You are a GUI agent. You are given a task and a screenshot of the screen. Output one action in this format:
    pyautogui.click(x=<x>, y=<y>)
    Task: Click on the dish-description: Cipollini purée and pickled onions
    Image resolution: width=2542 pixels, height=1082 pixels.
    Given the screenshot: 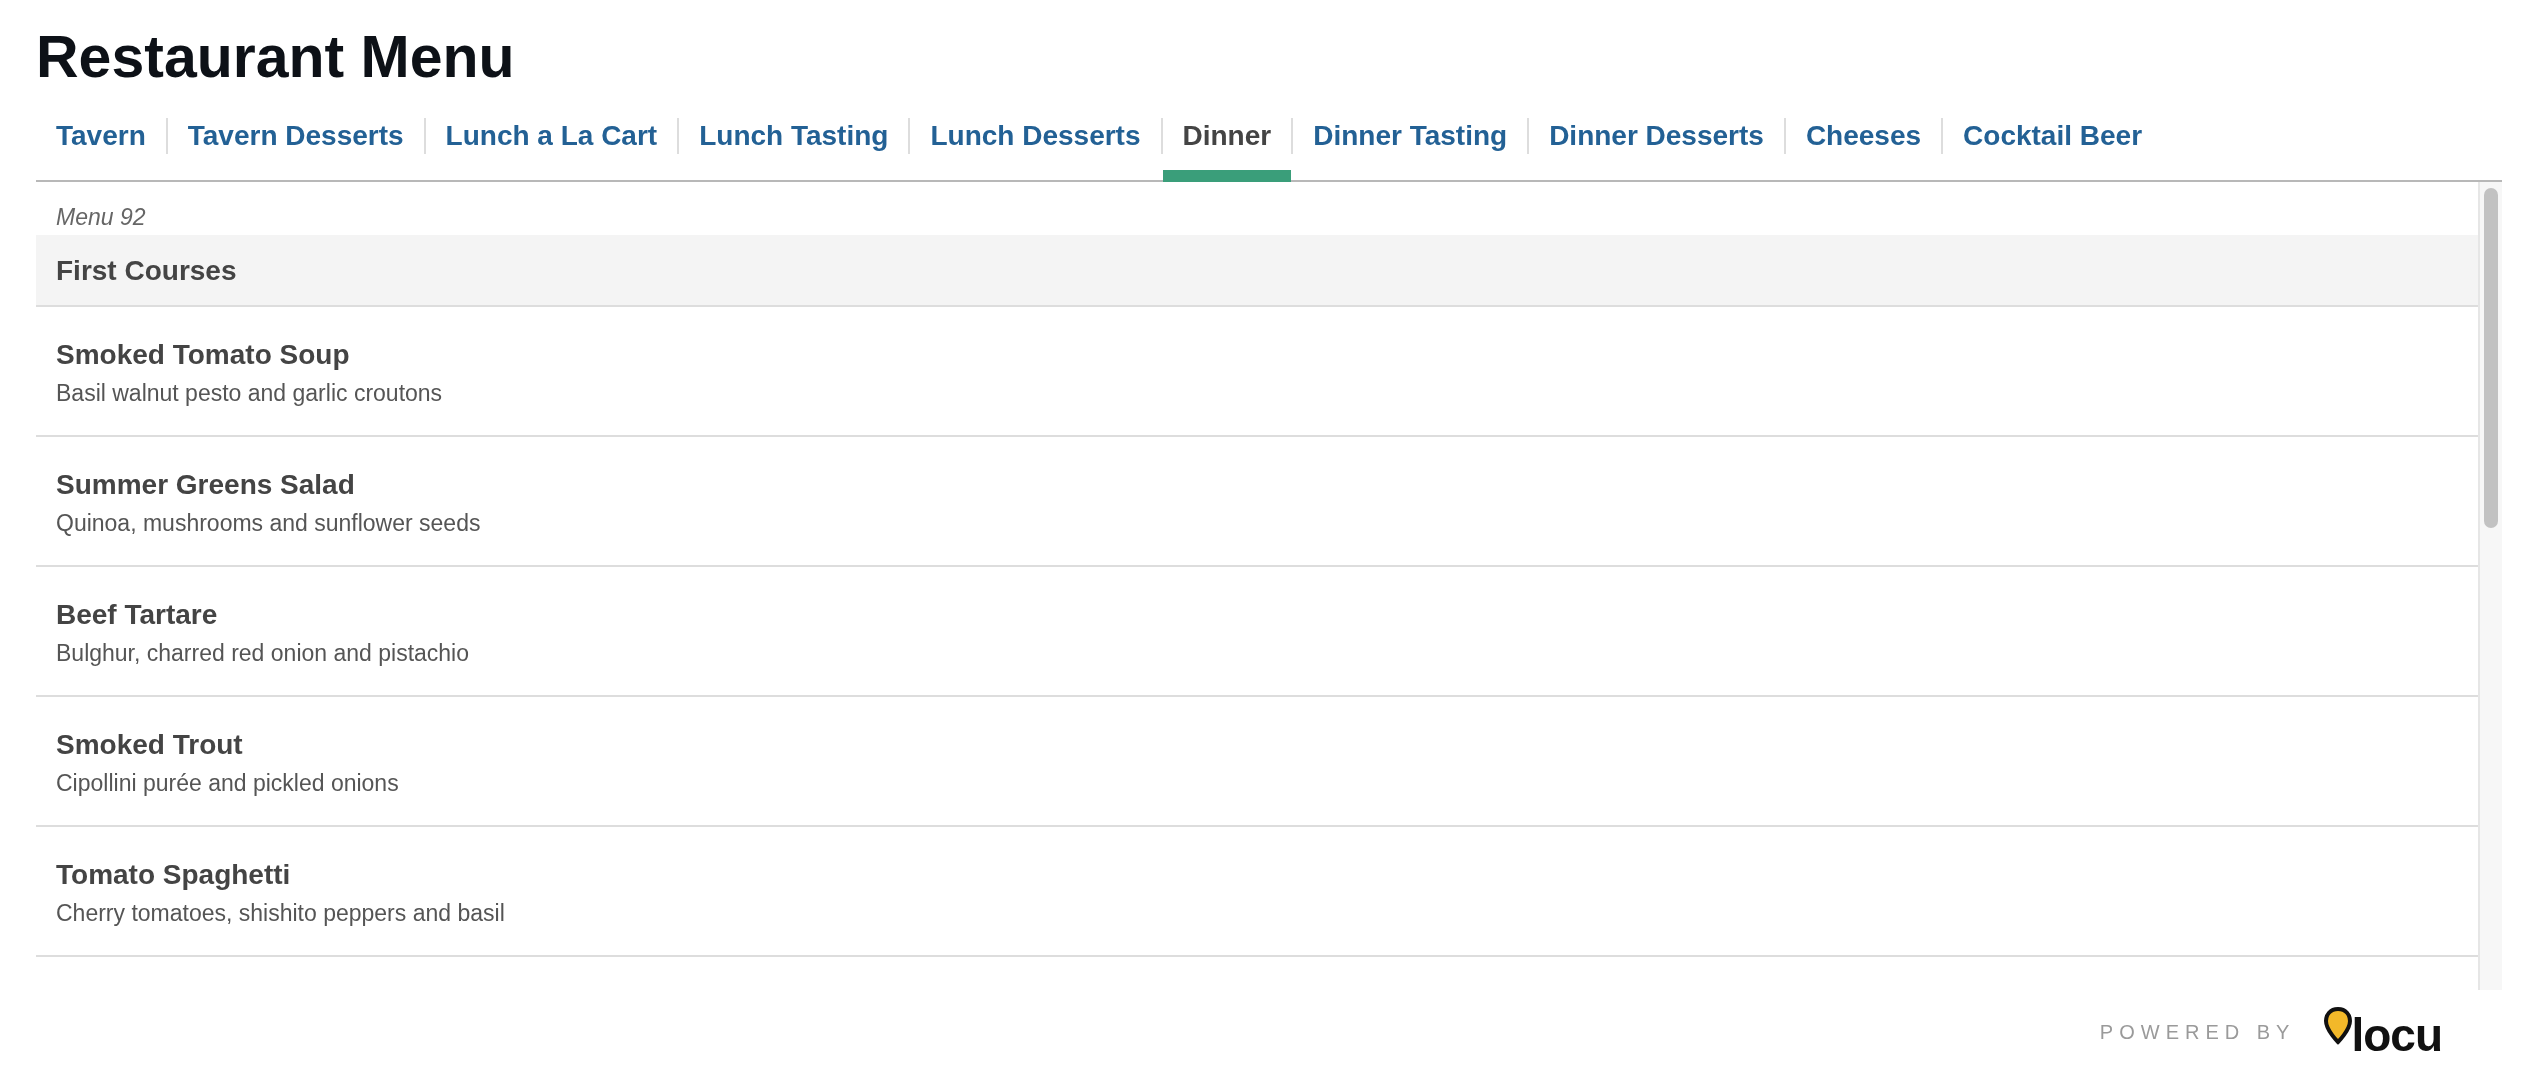 What is the action you would take?
    pyautogui.click(x=227, y=783)
    